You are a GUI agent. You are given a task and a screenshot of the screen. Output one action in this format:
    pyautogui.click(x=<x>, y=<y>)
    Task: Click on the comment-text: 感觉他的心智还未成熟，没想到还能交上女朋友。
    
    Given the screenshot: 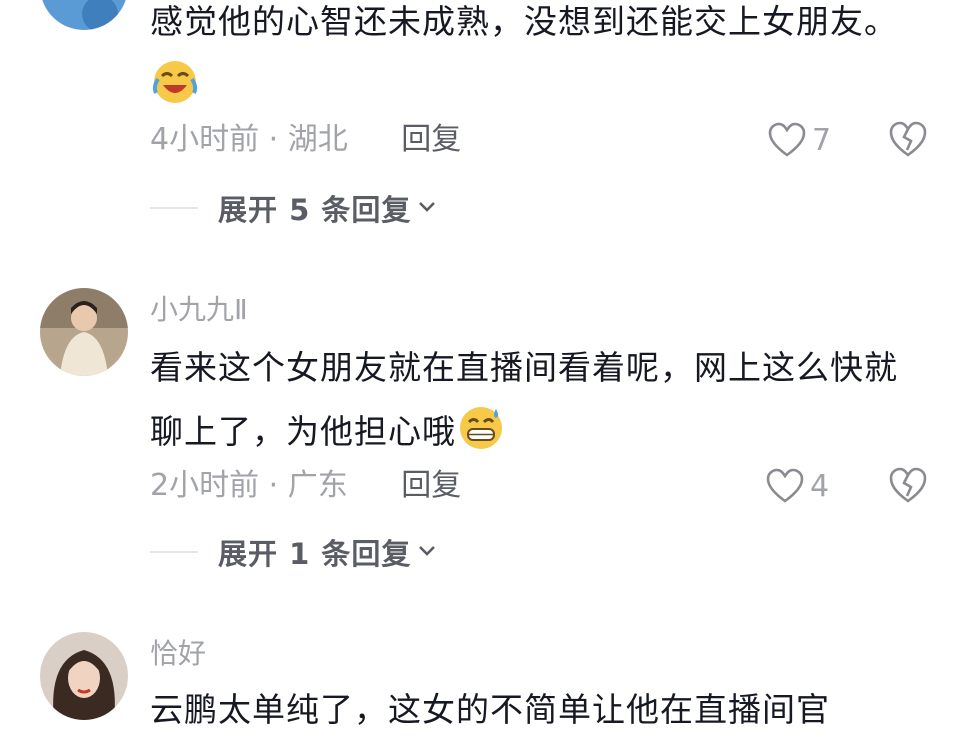 What is the action you would take?
    pyautogui.click(x=530, y=59)
    